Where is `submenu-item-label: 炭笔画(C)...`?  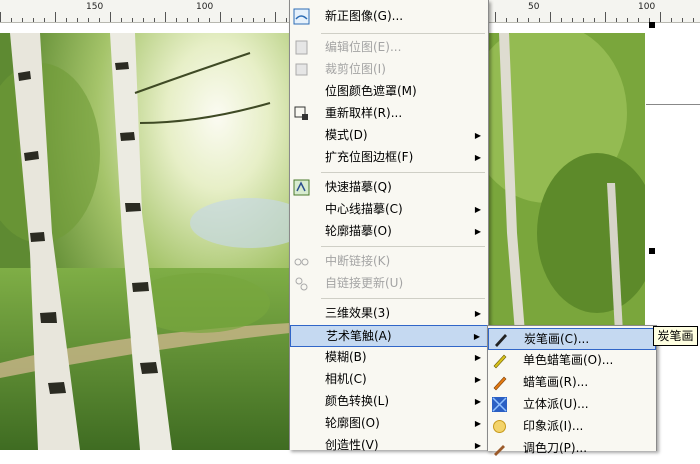 submenu-item-label: 炭笔画(C)... is located at coordinates (557, 339).